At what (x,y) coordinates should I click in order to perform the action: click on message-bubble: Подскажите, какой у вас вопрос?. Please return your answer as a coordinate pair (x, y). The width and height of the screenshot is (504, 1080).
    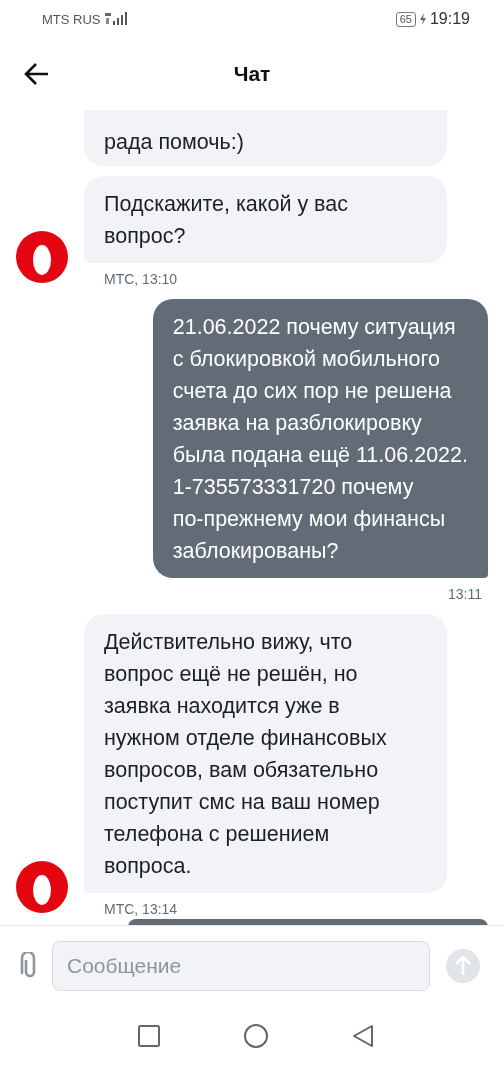
    Looking at the image, I should click on (265, 219).